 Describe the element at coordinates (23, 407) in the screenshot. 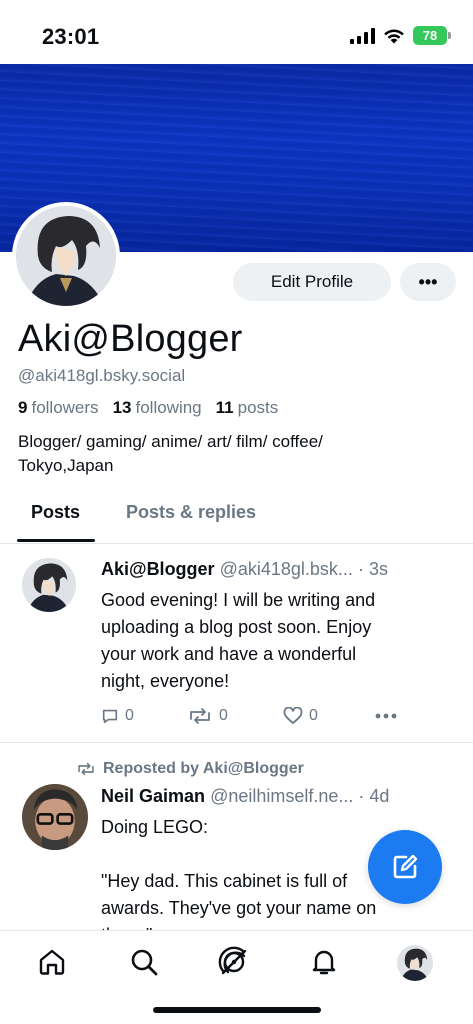

I see `followers-count: 9` at that location.